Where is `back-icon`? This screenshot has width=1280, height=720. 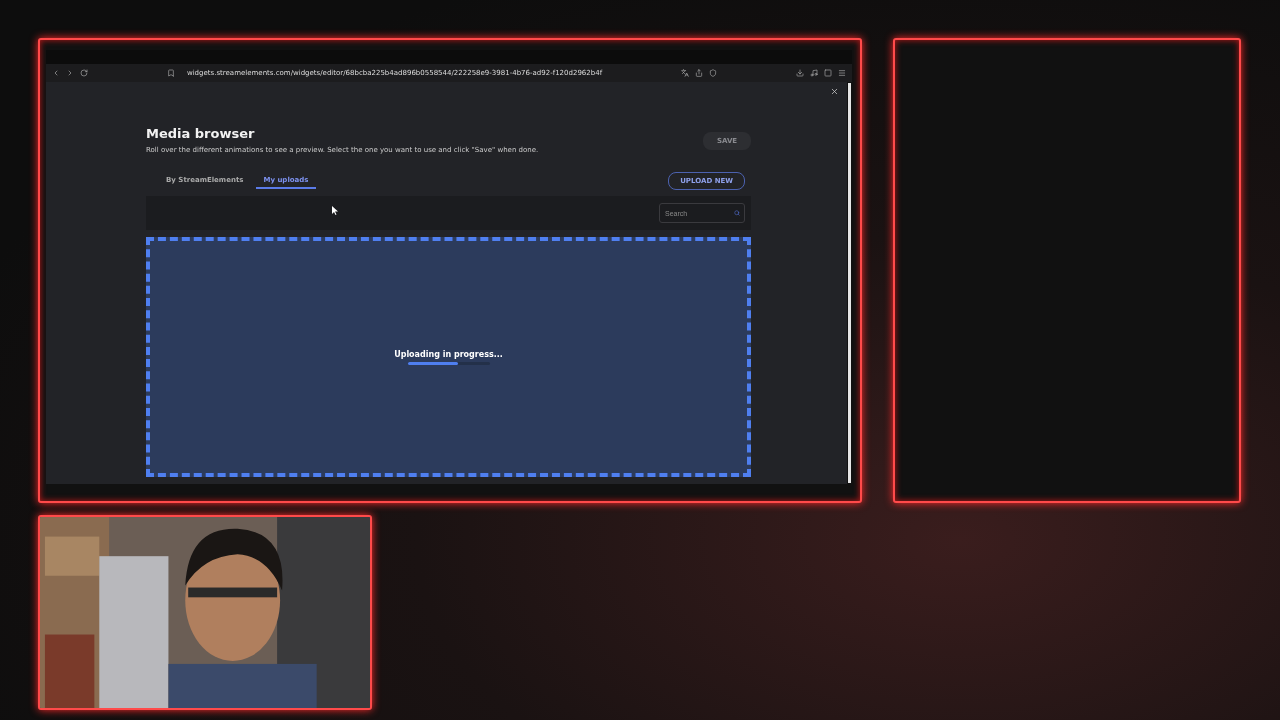 back-icon is located at coordinates (56, 73).